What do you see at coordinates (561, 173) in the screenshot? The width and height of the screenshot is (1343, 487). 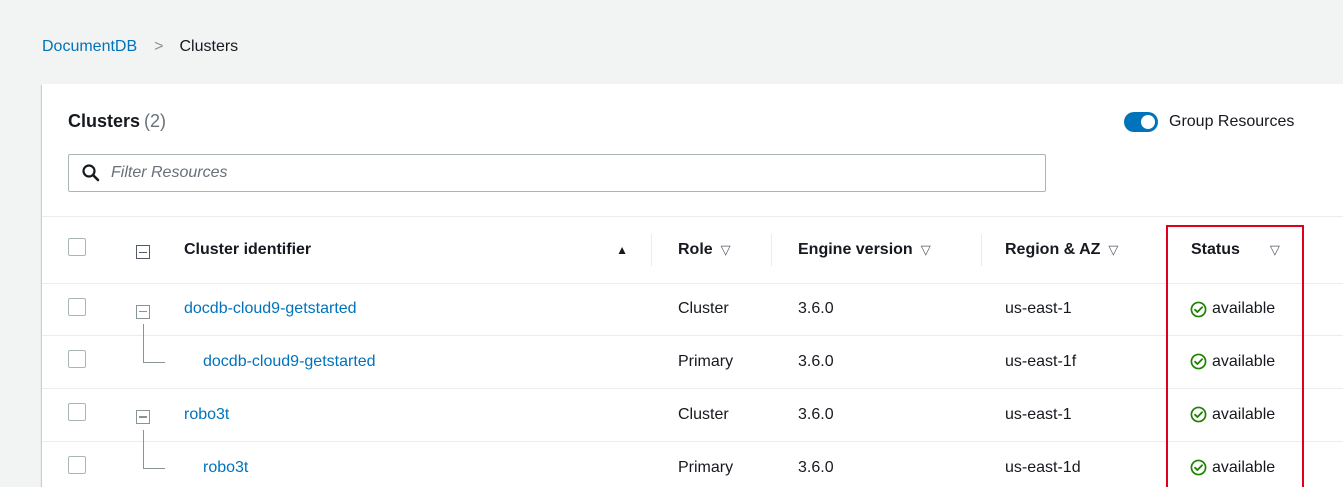 I see `filter-resources-input` at bounding box center [561, 173].